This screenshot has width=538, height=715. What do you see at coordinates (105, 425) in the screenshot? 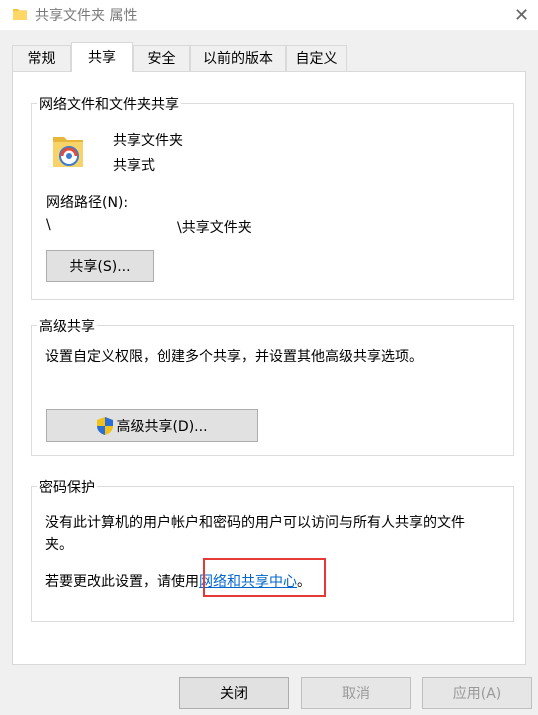
I see `uac-shield-icon` at bounding box center [105, 425].